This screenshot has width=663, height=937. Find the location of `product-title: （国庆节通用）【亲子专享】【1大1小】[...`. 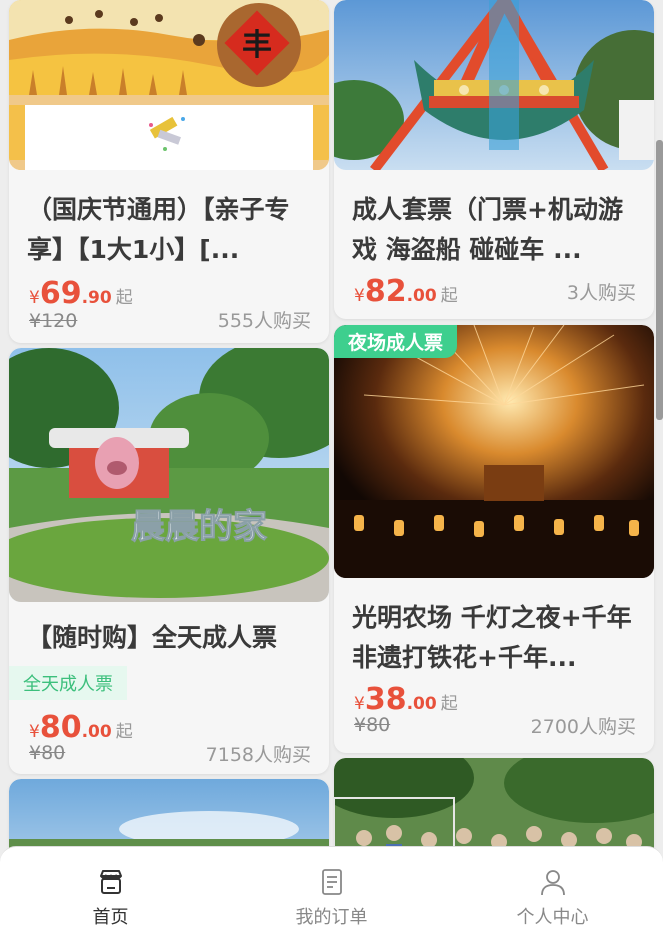

product-title: （国庆节通用）【亲子专享】【1大1小】[... is located at coordinates (158, 229).